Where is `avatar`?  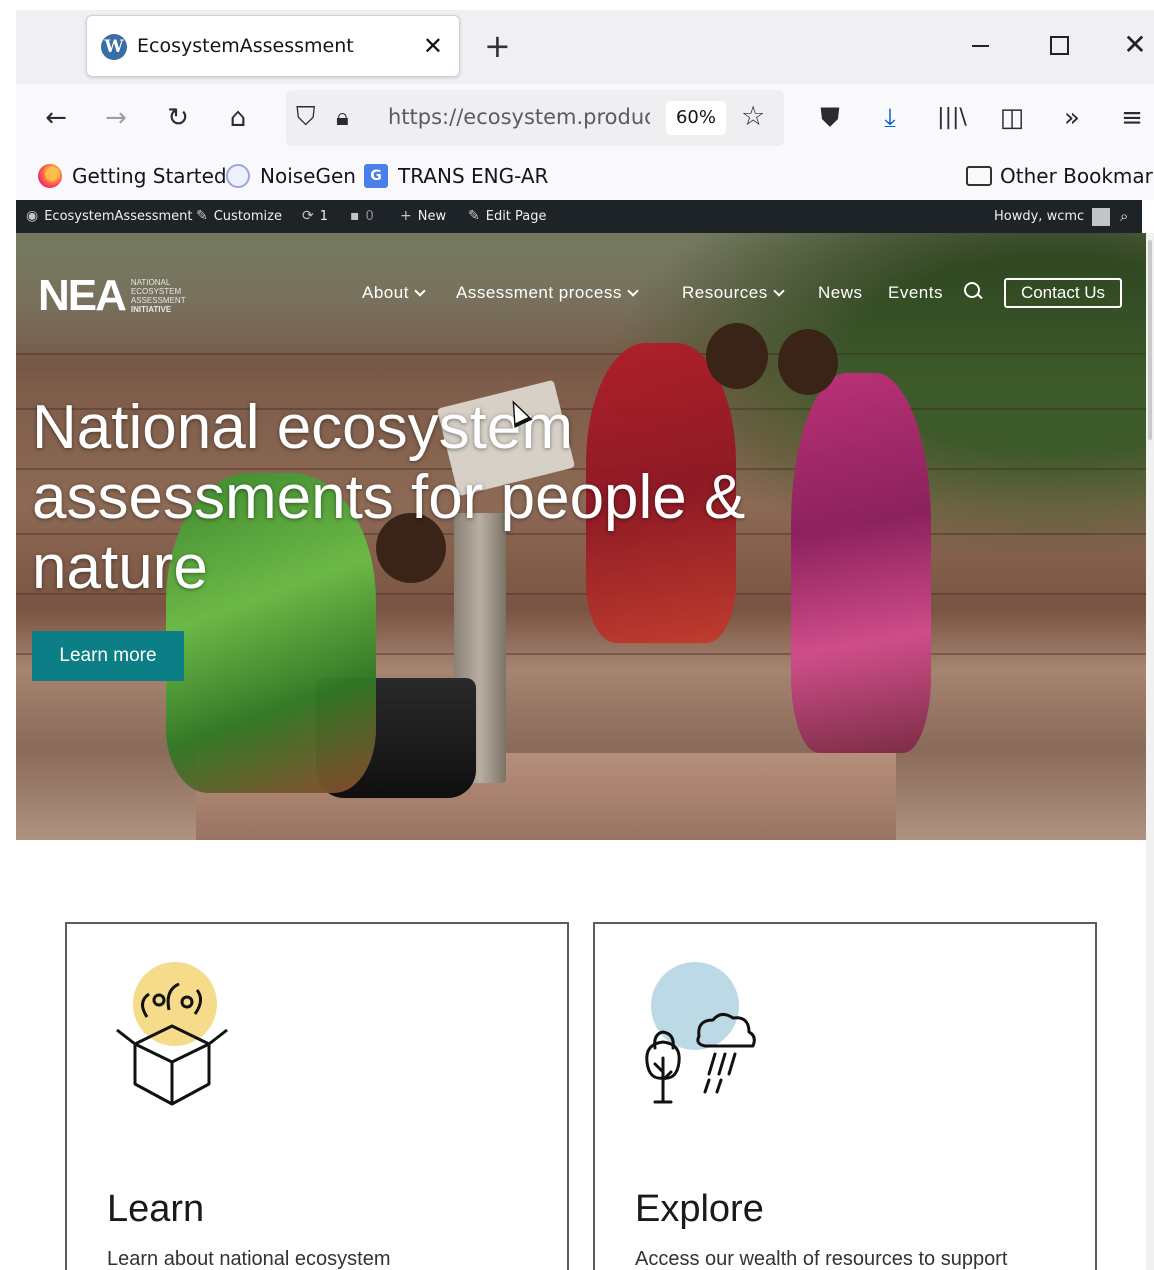 avatar is located at coordinates (1101, 216).